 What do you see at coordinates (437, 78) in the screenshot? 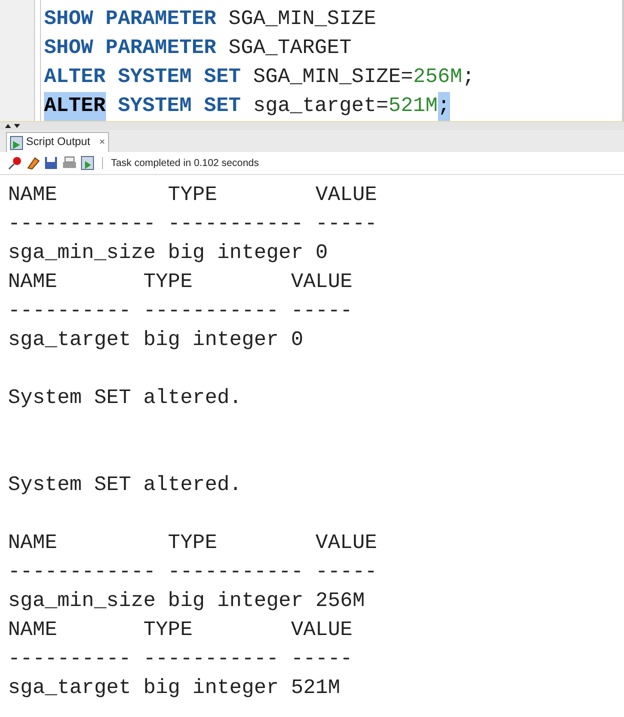
I see `sql-number: 256M` at bounding box center [437, 78].